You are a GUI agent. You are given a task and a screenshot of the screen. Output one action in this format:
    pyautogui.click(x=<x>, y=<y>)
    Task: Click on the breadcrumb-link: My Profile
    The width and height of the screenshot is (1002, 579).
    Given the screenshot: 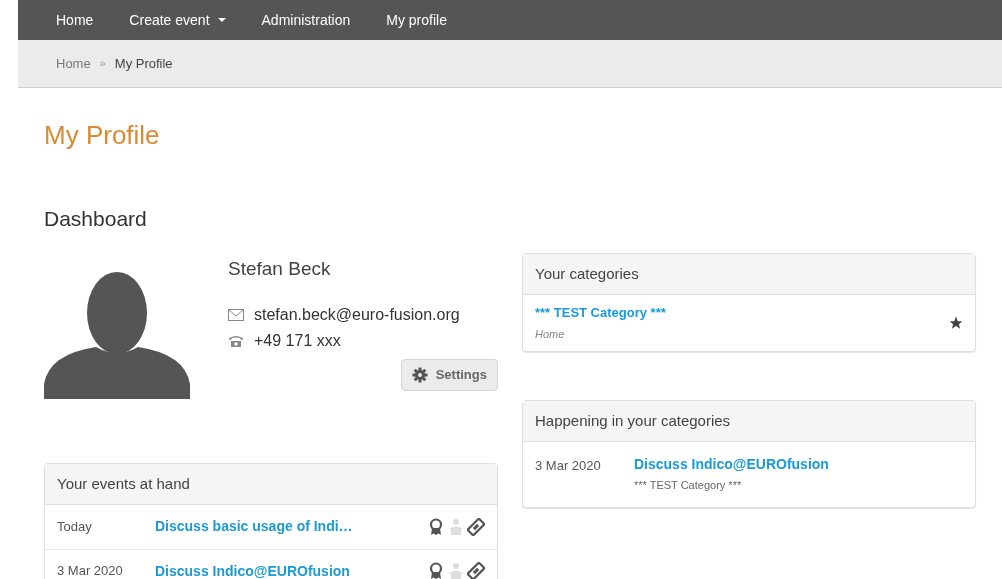 What is the action you would take?
    pyautogui.click(x=143, y=63)
    